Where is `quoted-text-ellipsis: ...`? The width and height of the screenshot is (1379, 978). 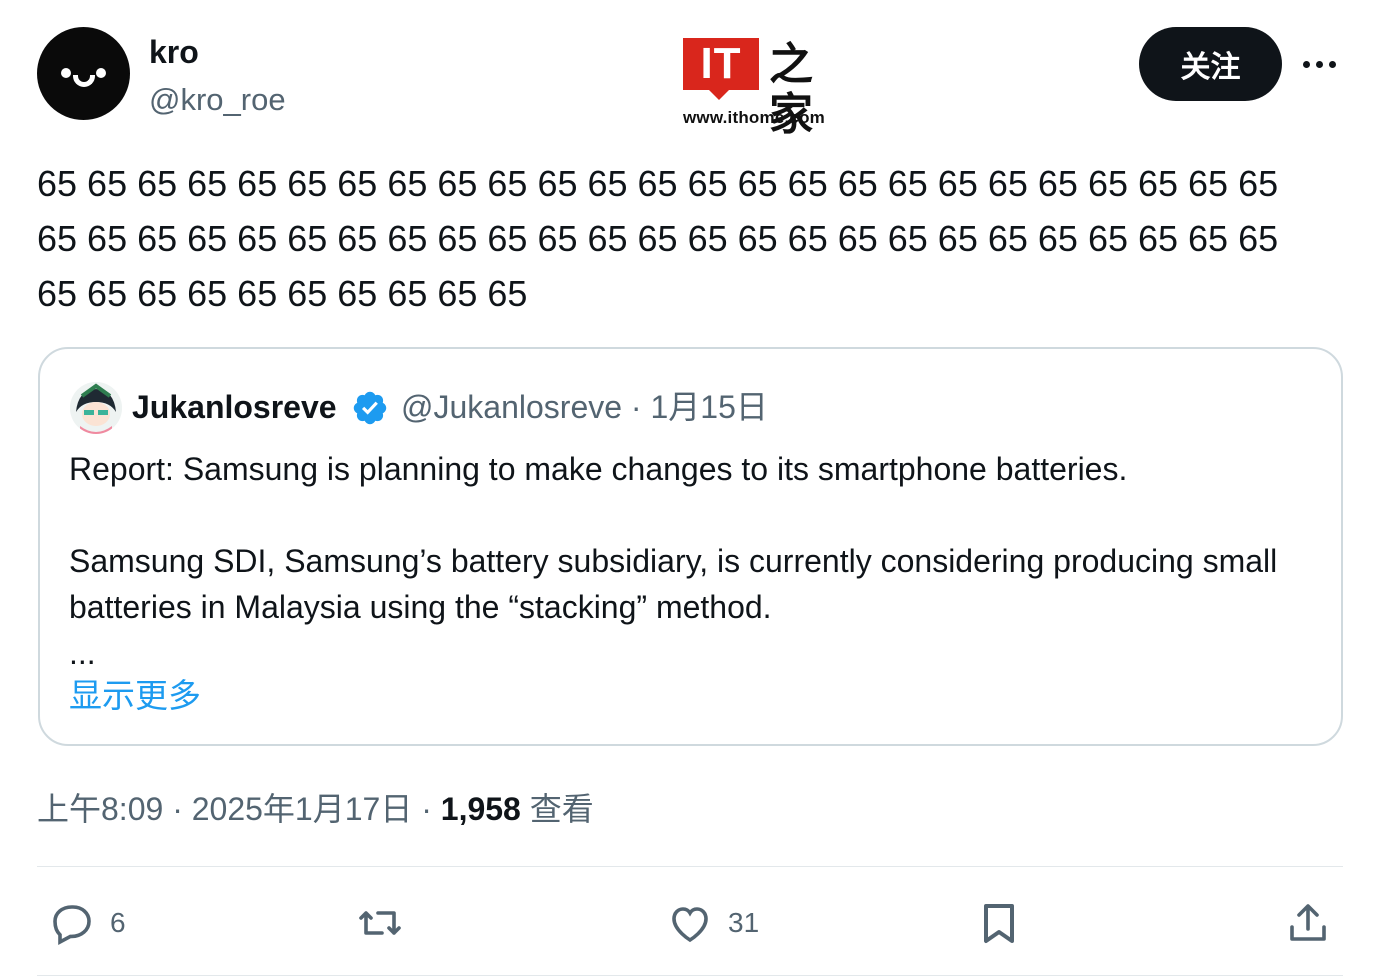
quoted-text-ellipsis: ... is located at coordinates (82, 653).